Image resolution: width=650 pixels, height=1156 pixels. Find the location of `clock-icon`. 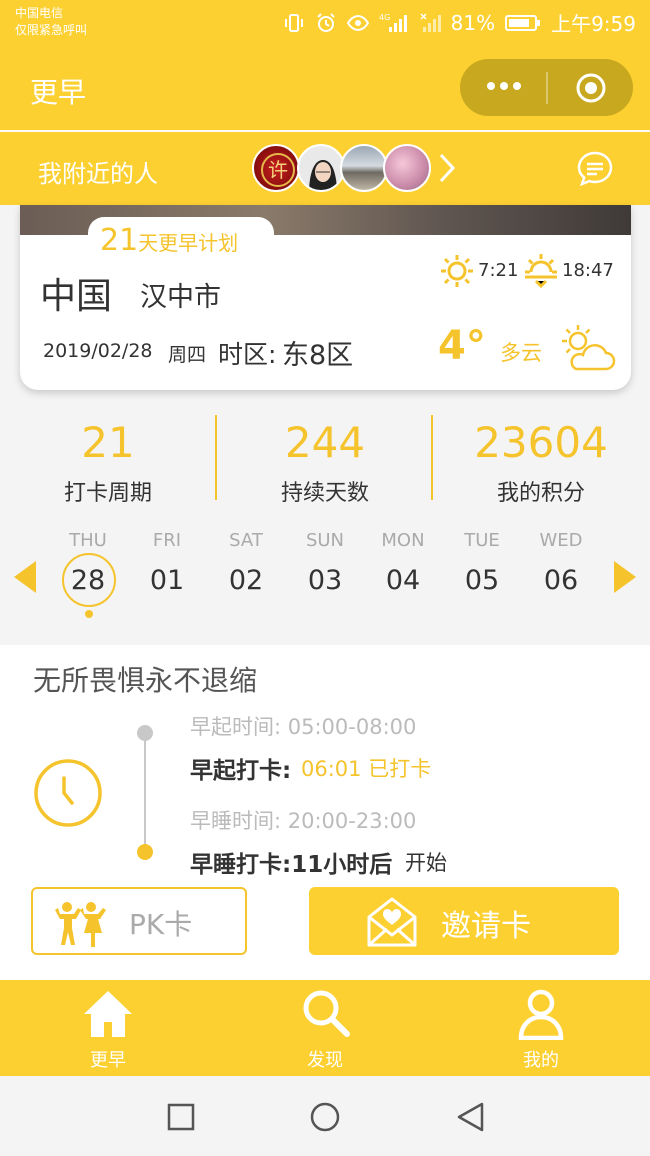

clock-icon is located at coordinates (68, 793).